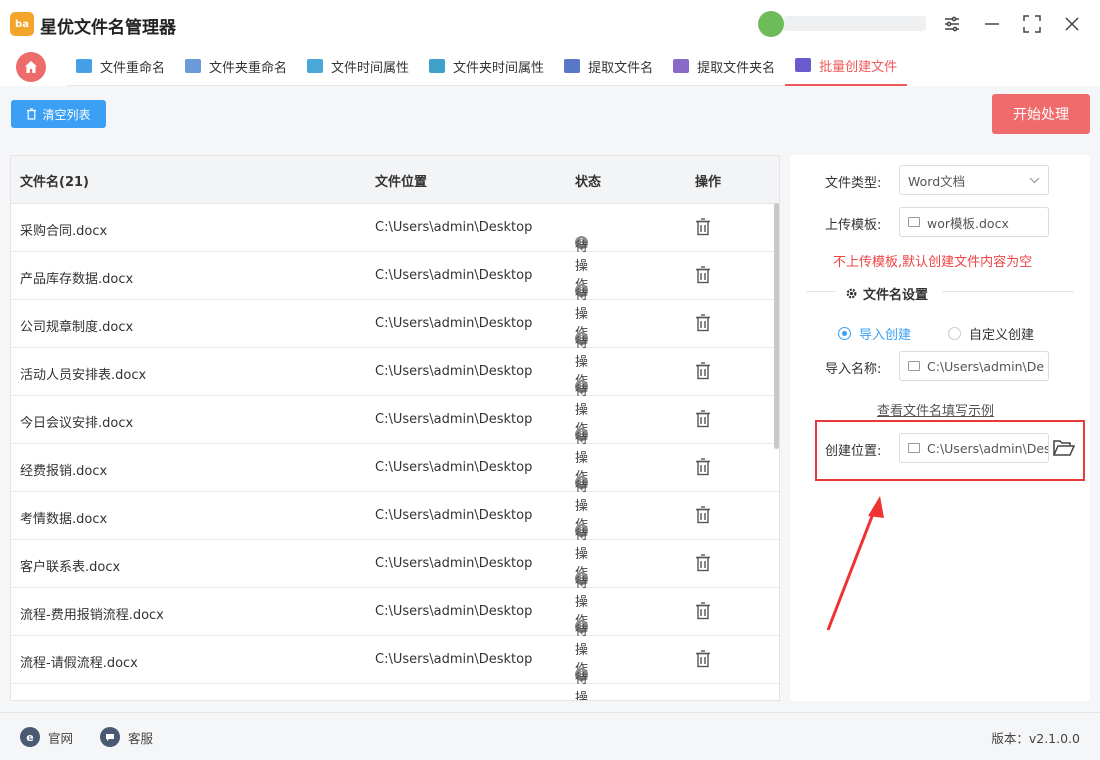 This screenshot has width=1100, height=760. I want to click on table-row: 采购合同.docxC:\Users\admin\Desktopi待操作, so click(395, 248).